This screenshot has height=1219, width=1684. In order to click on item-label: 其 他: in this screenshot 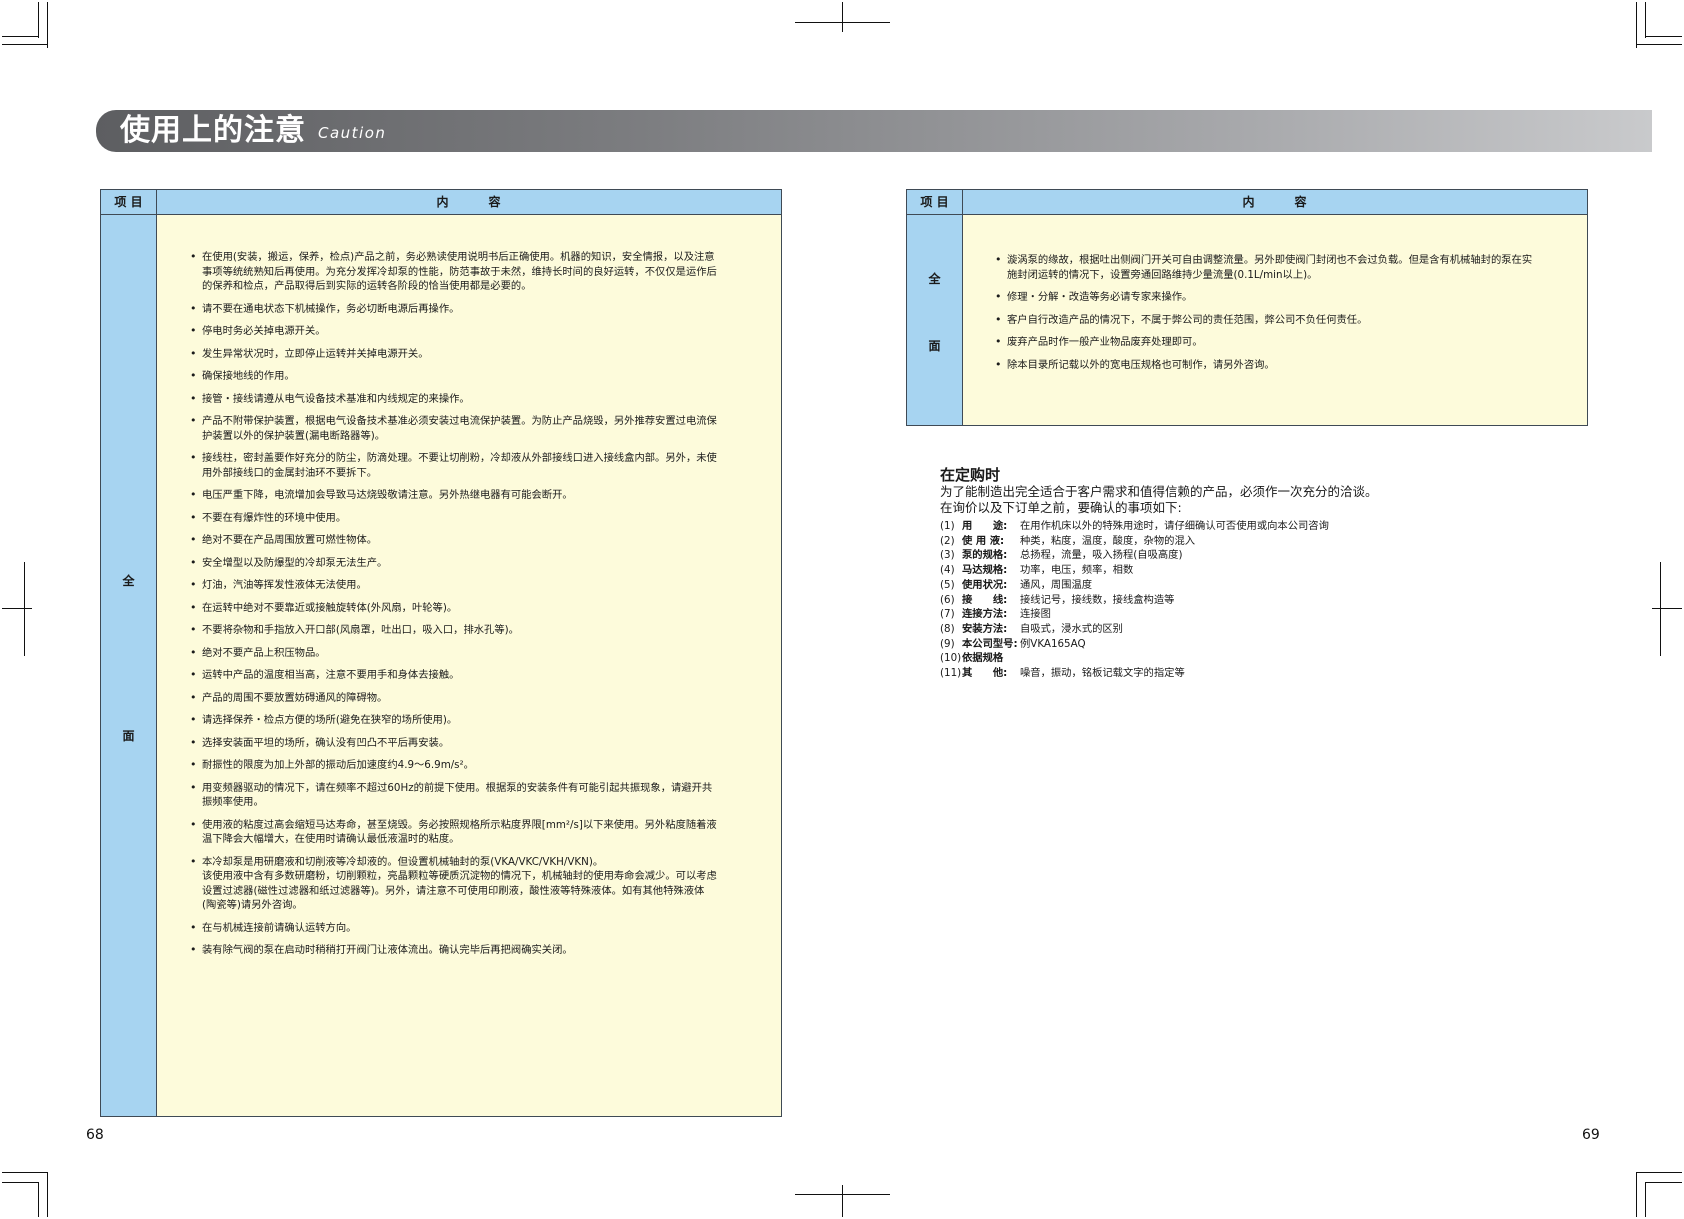, I will do `click(985, 673)`.